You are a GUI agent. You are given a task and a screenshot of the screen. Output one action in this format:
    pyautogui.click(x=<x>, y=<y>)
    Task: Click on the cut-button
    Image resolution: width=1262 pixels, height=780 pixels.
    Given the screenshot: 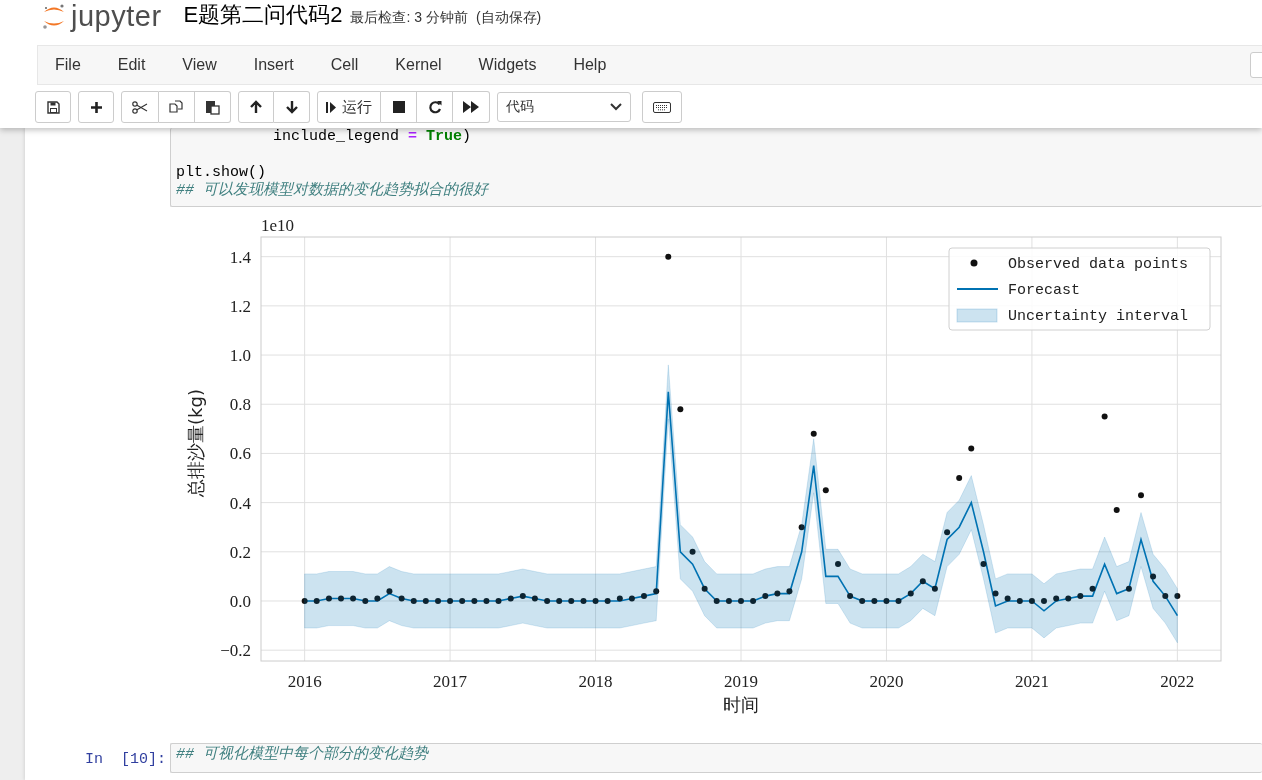 What is the action you would take?
    pyautogui.click(x=140, y=107)
    